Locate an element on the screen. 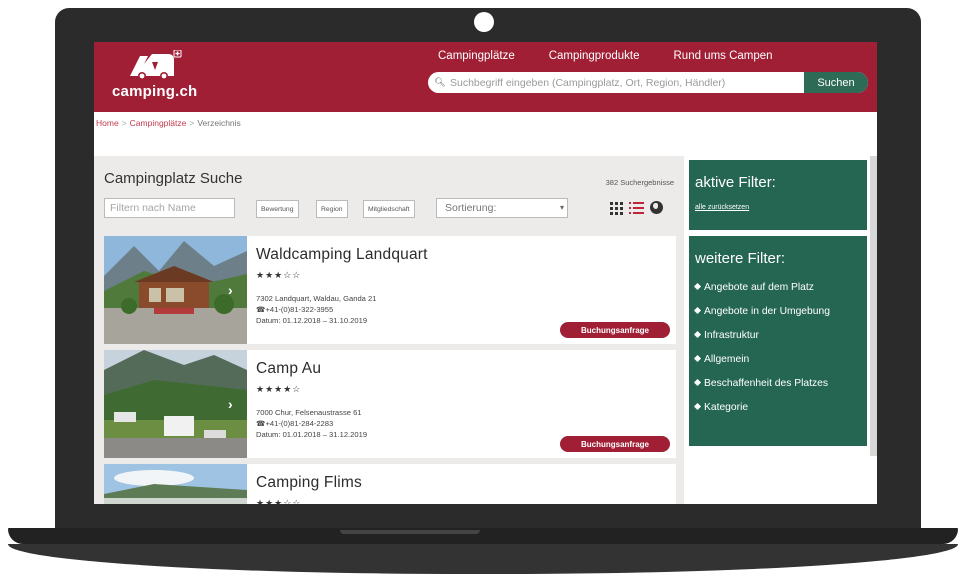 The image size is (965, 575). more-filters-title: weitere Filter: is located at coordinates (740, 258).